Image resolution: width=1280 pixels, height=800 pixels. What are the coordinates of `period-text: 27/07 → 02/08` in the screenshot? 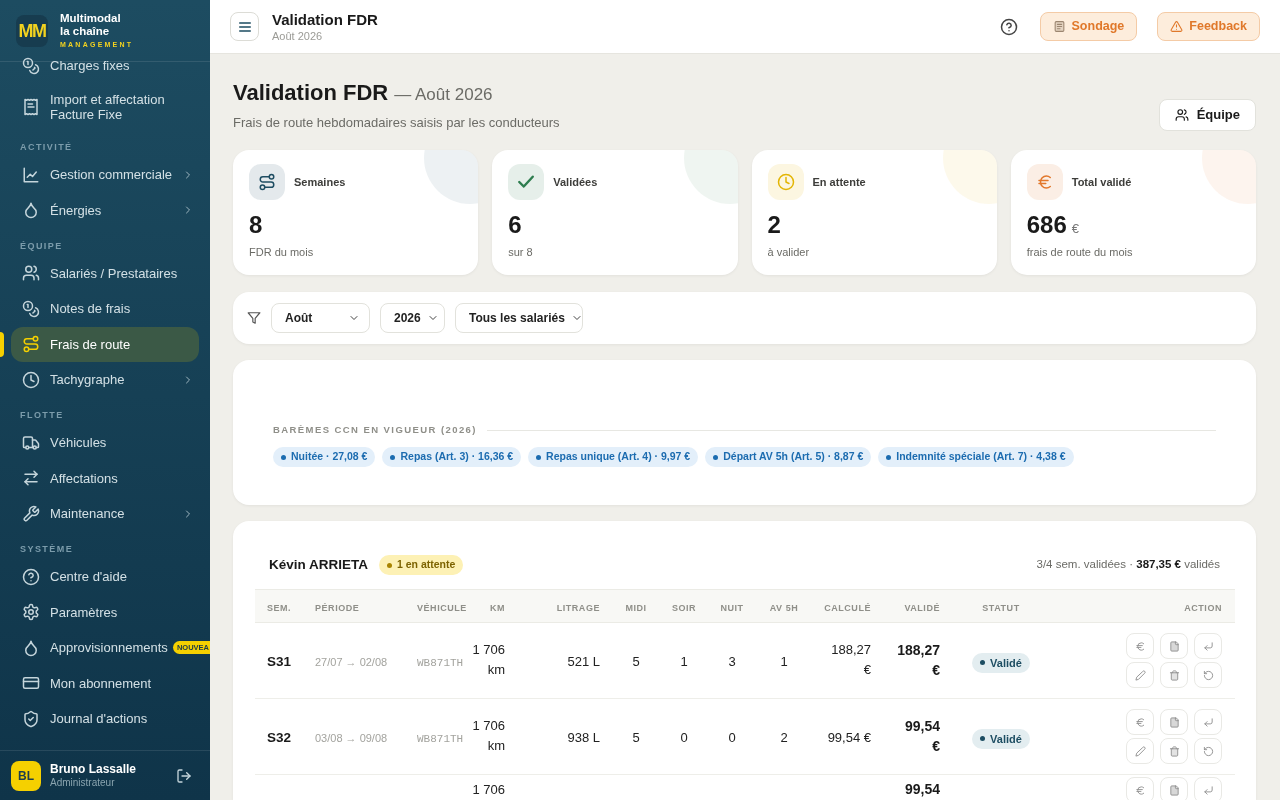 It's located at (351, 661).